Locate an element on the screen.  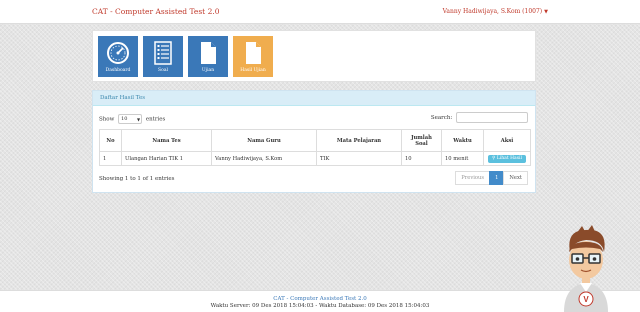
column-header: Jumlah Soal is located at coordinates (421, 140).